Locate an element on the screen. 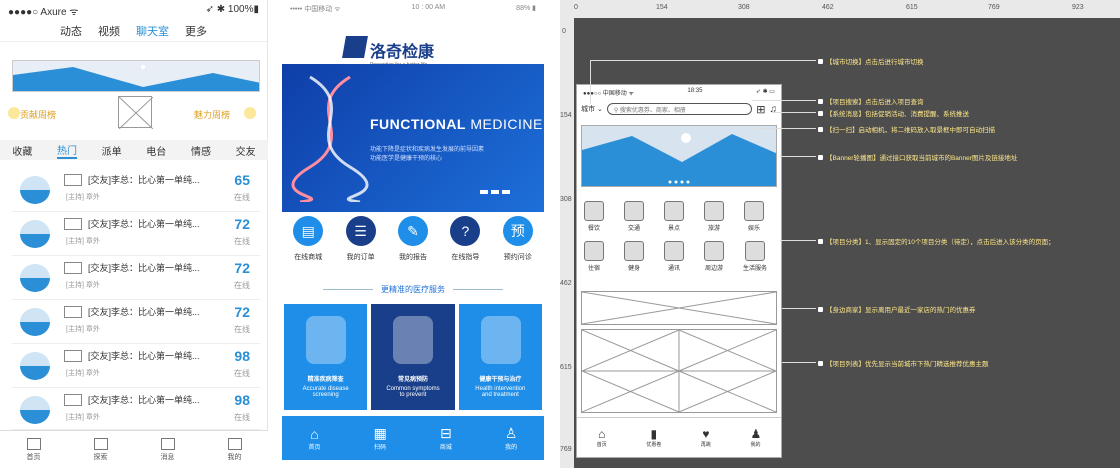  category-item: 娱乐 is located at coordinates (754, 216).